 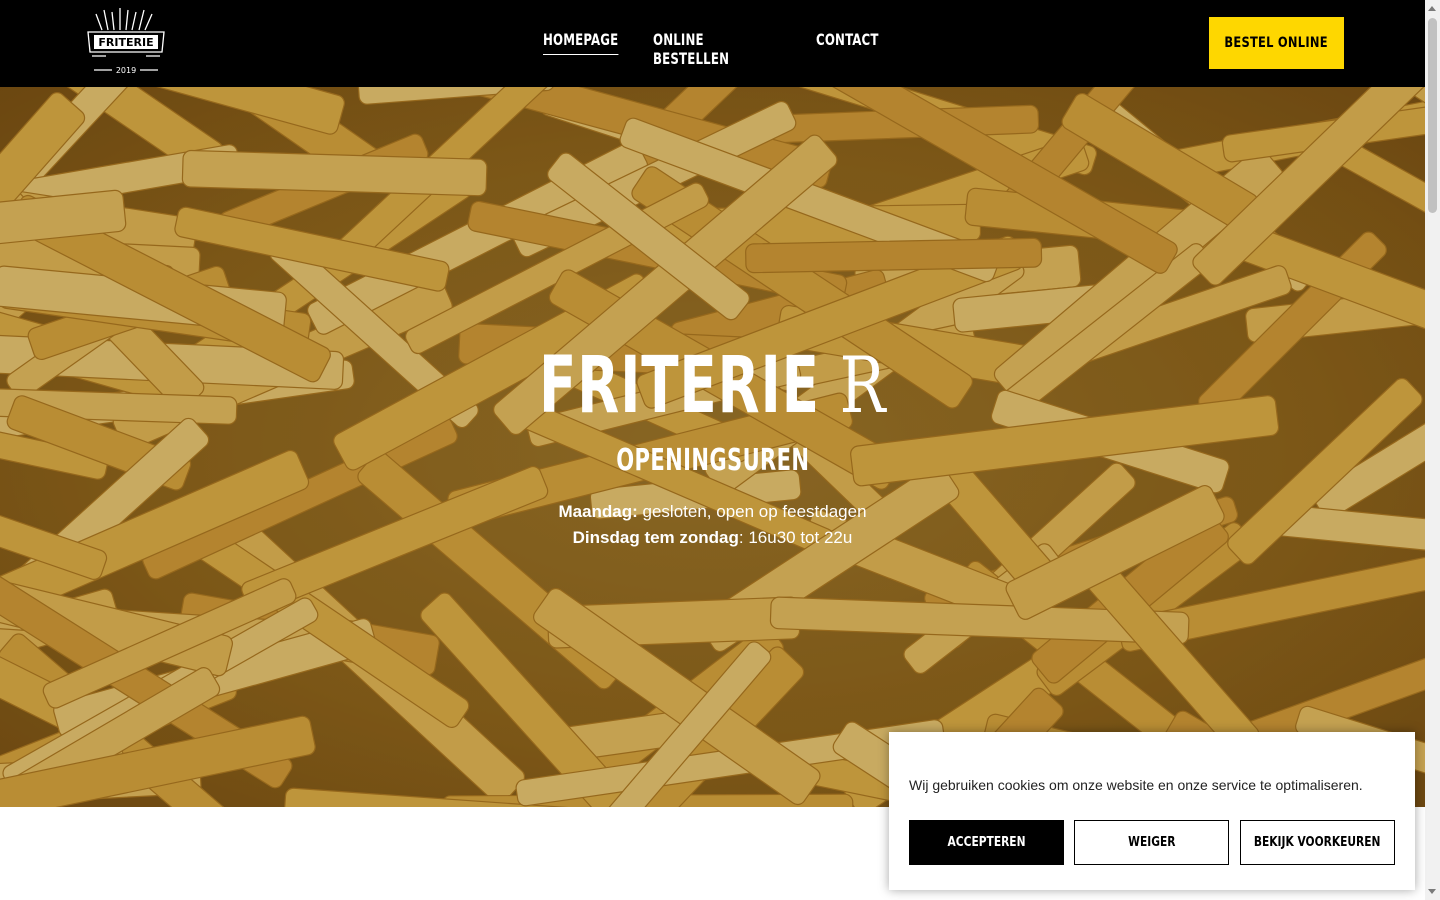 What do you see at coordinates (863, 386) in the screenshot?
I see `hero-title-letter: R` at bounding box center [863, 386].